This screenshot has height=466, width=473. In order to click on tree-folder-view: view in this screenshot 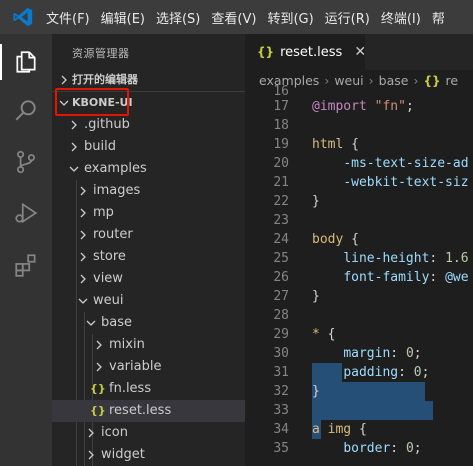, I will do `click(148, 279)`.